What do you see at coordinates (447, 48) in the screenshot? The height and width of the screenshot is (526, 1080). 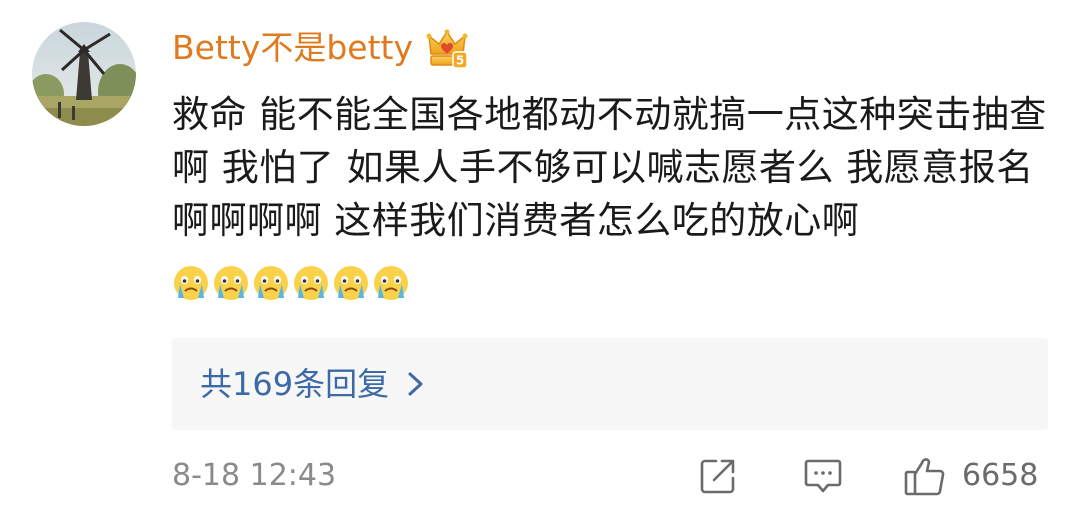 I see `vip-crown-badge-icon: 5` at bounding box center [447, 48].